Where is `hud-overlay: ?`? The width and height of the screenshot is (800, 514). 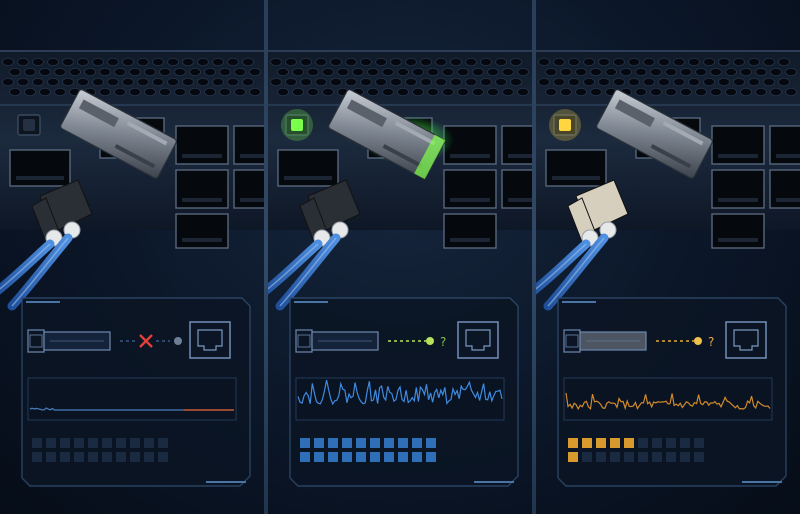
hud-overlay: ? is located at coordinates (404, 392).